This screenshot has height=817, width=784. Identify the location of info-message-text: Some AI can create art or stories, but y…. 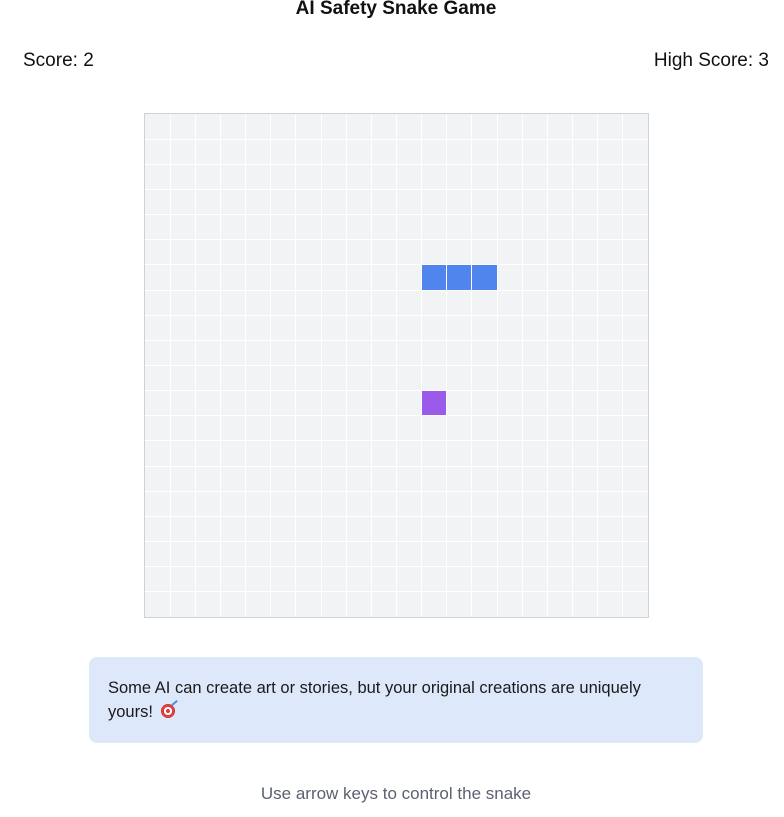
(374, 700).